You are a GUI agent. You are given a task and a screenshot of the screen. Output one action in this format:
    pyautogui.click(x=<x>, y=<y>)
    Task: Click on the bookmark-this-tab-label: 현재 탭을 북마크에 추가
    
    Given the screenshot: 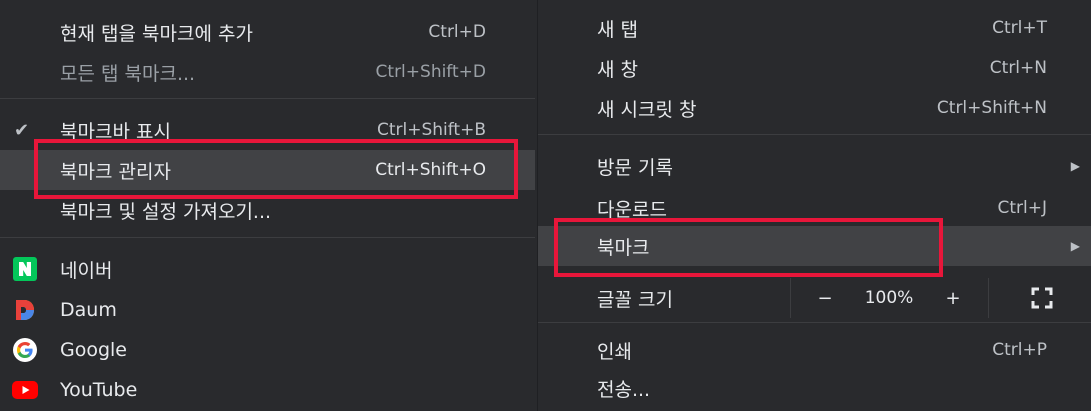 What is the action you would take?
    pyautogui.click(x=156, y=33)
    